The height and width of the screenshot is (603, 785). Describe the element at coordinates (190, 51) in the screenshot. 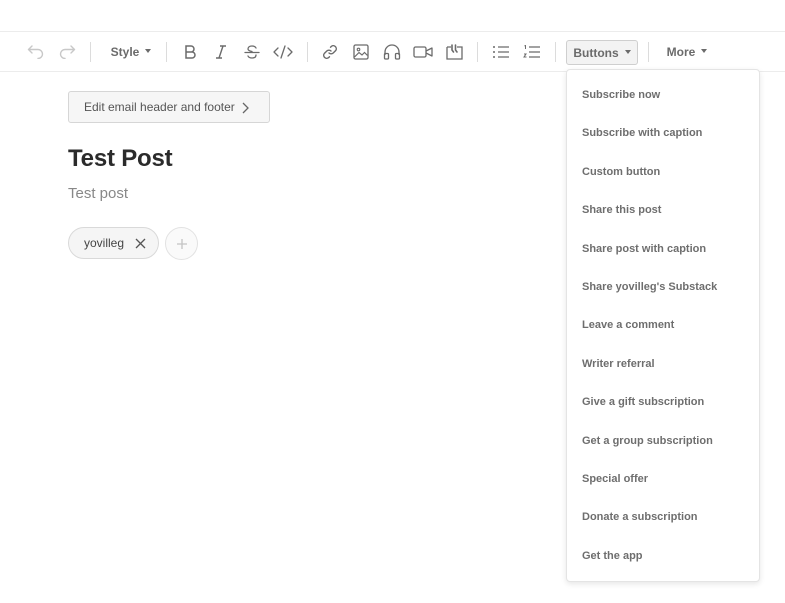

I see `bold-icon` at that location.